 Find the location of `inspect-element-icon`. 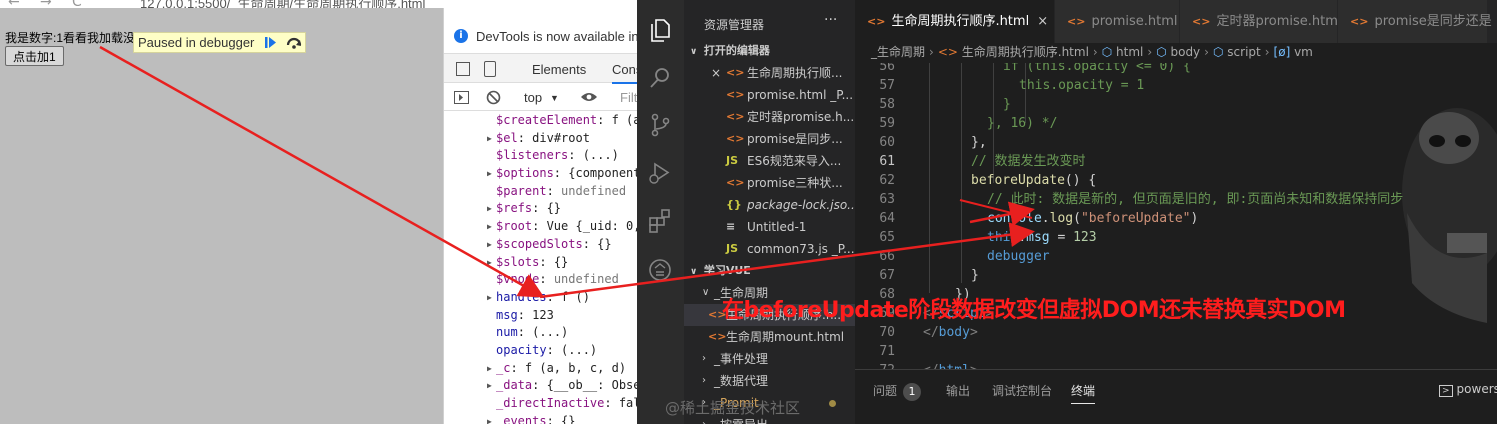

inspect-element-icon is located at coordinates (463, 69).